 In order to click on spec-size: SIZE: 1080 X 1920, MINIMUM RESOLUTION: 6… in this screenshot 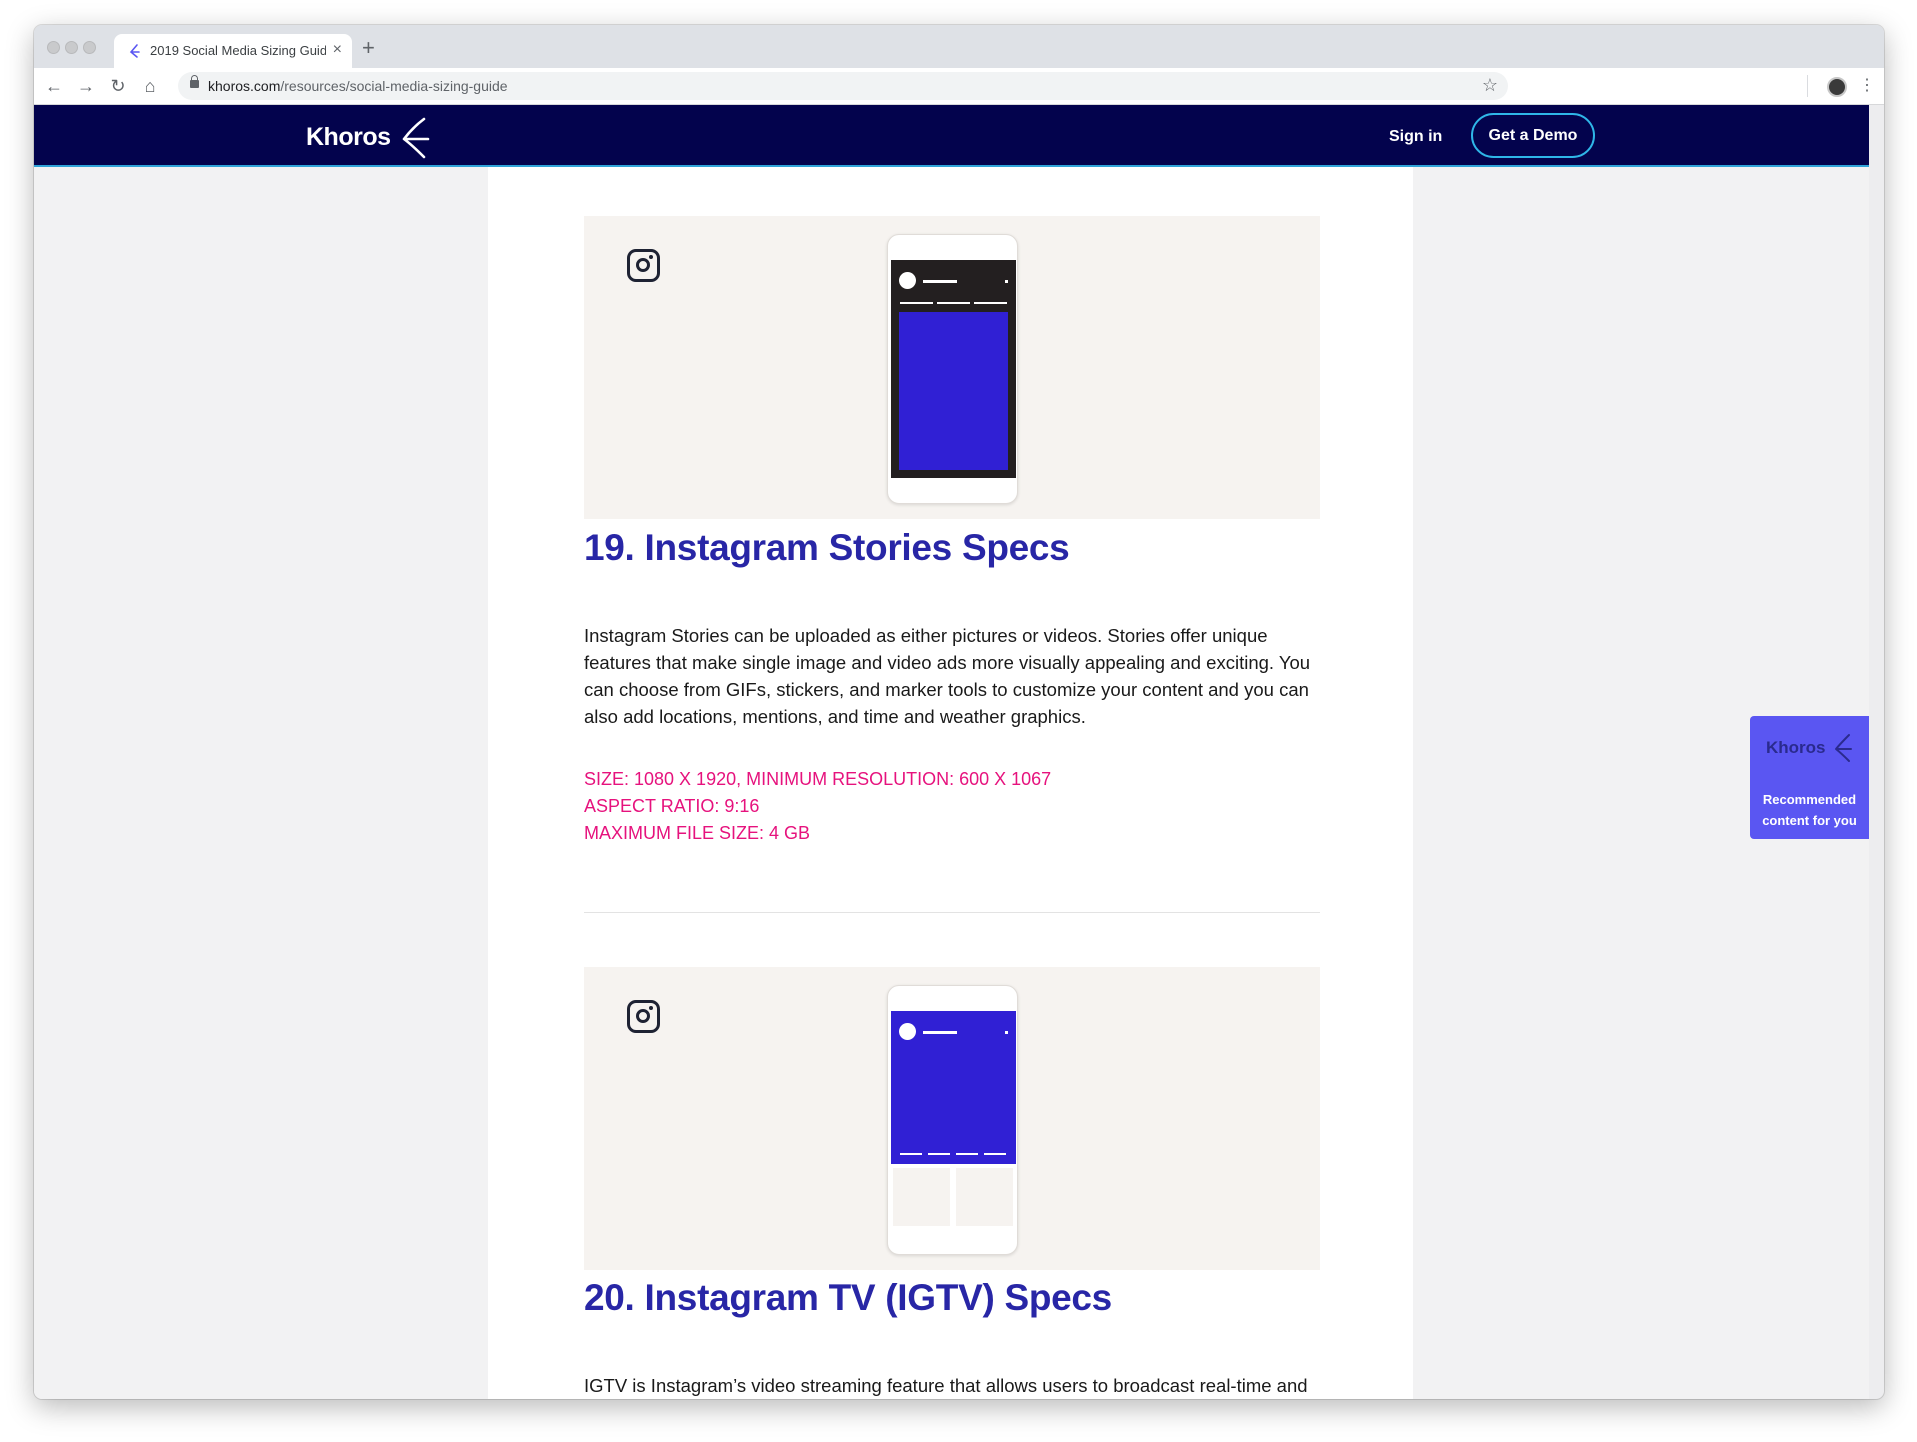, I will do `click(818, 779)`.